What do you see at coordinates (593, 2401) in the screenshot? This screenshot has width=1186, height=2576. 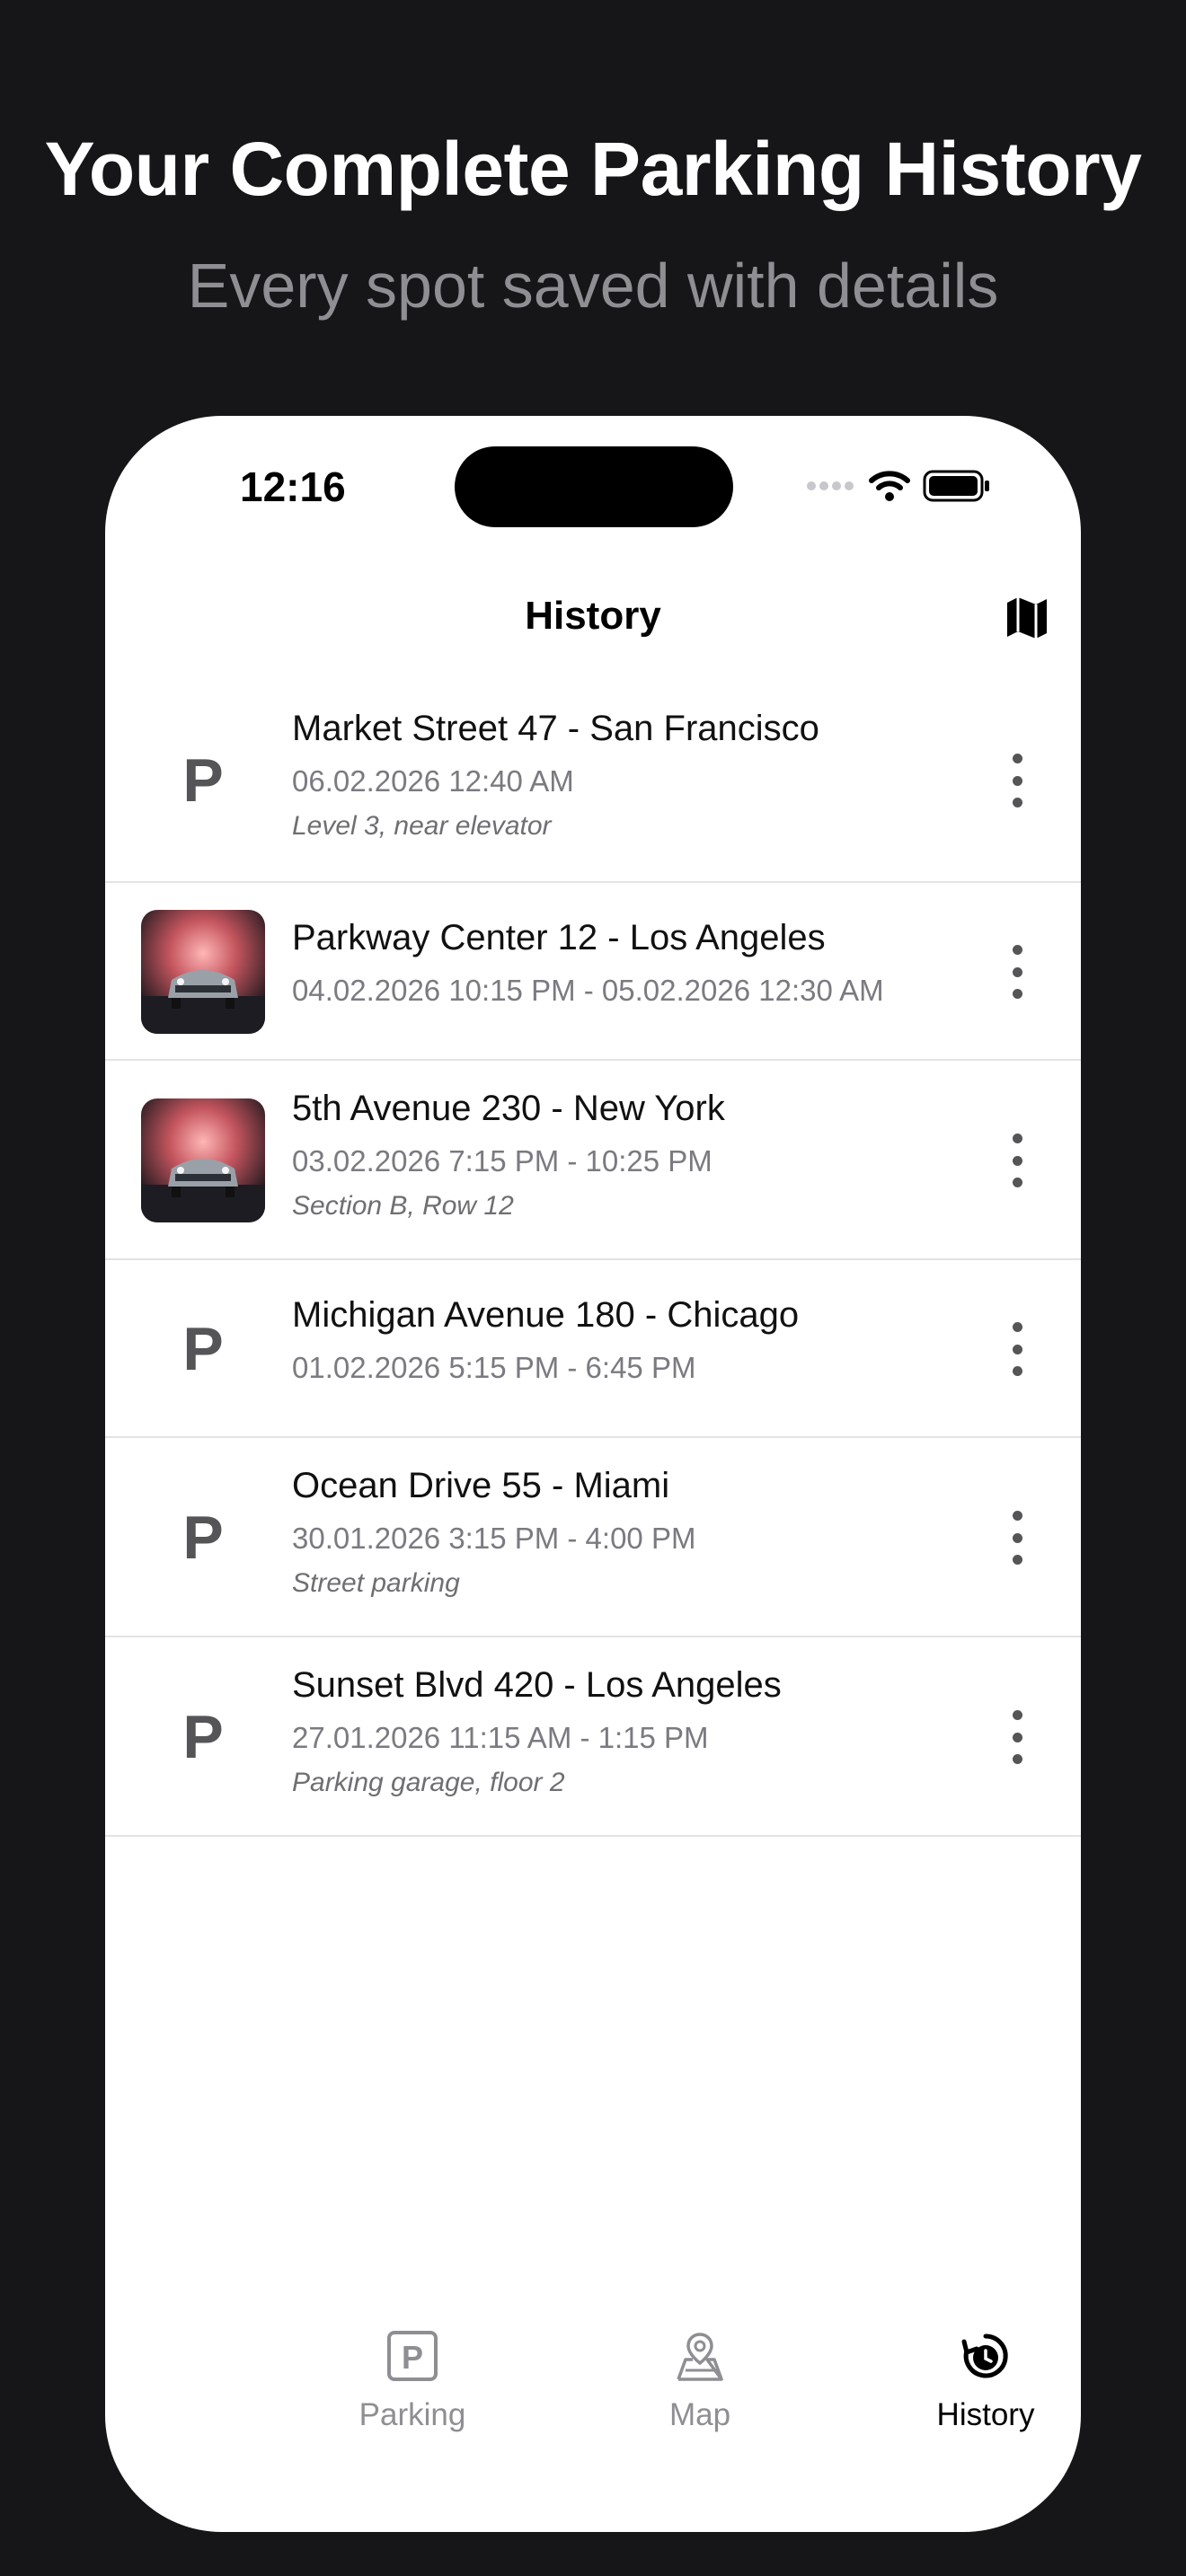 I see `tab-bar: P Parking Map History` at bounding box center [593, 2401].